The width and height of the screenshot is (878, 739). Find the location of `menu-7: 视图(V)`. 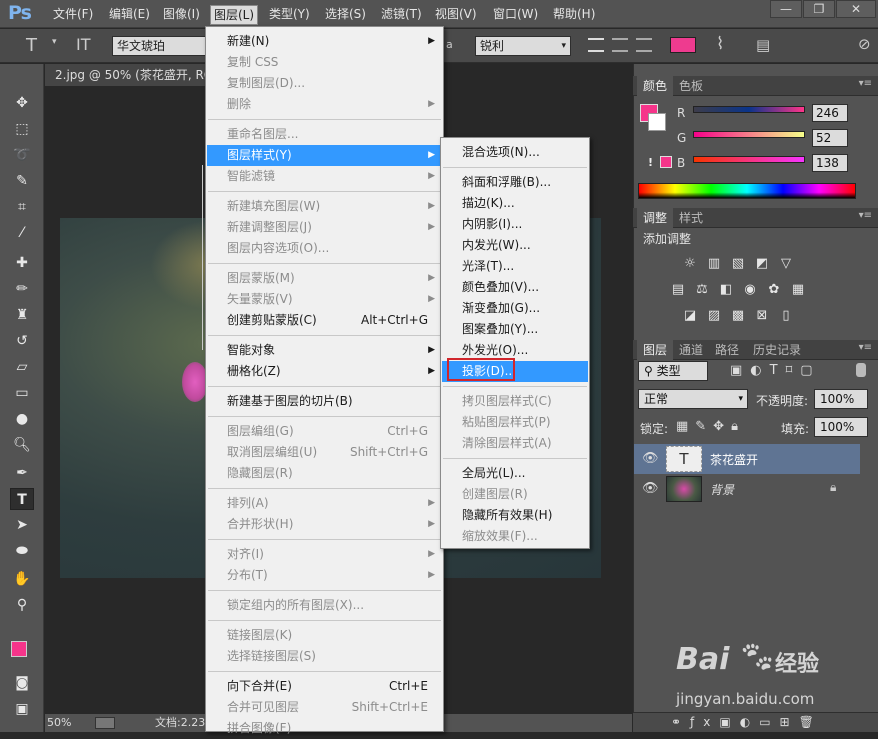

menu-7: 视图(V) is located at coordinates (456, 15).